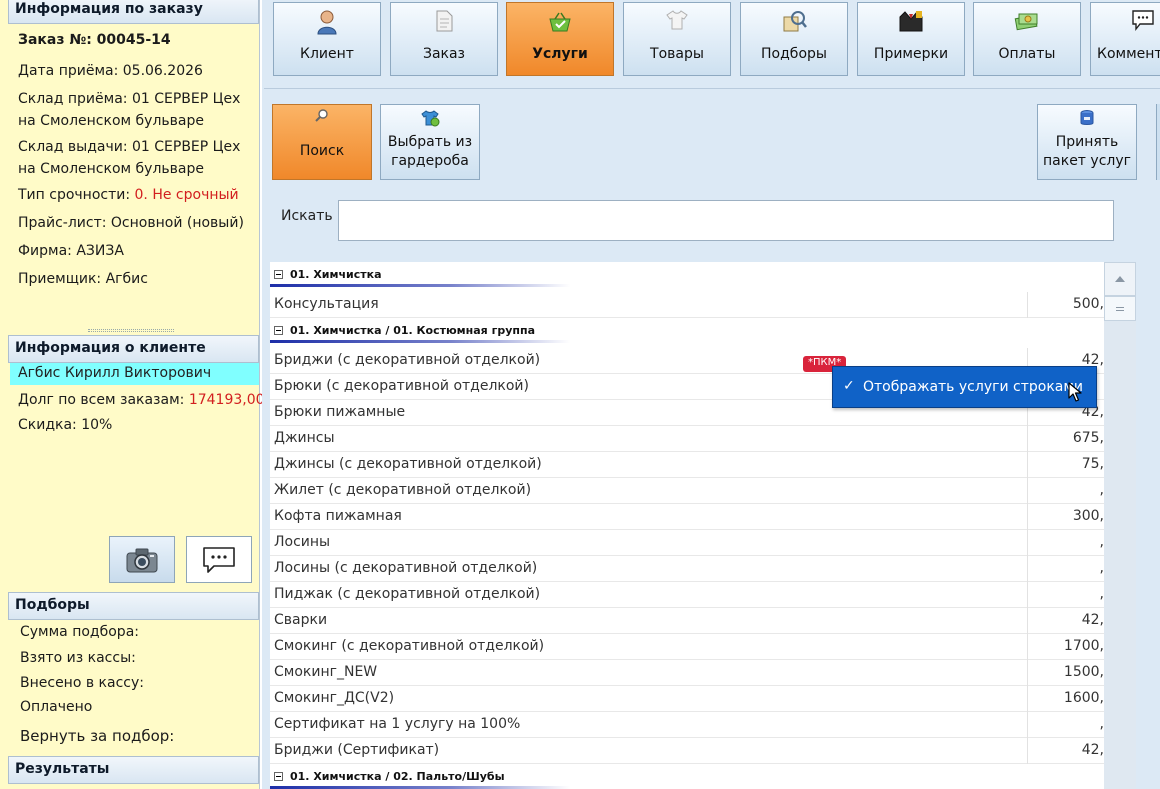 The image size is (1160, 789). Describe the element at coordinates (687, 439) in the screenshot. I see `table-row: Джинсы 675,` at that location.